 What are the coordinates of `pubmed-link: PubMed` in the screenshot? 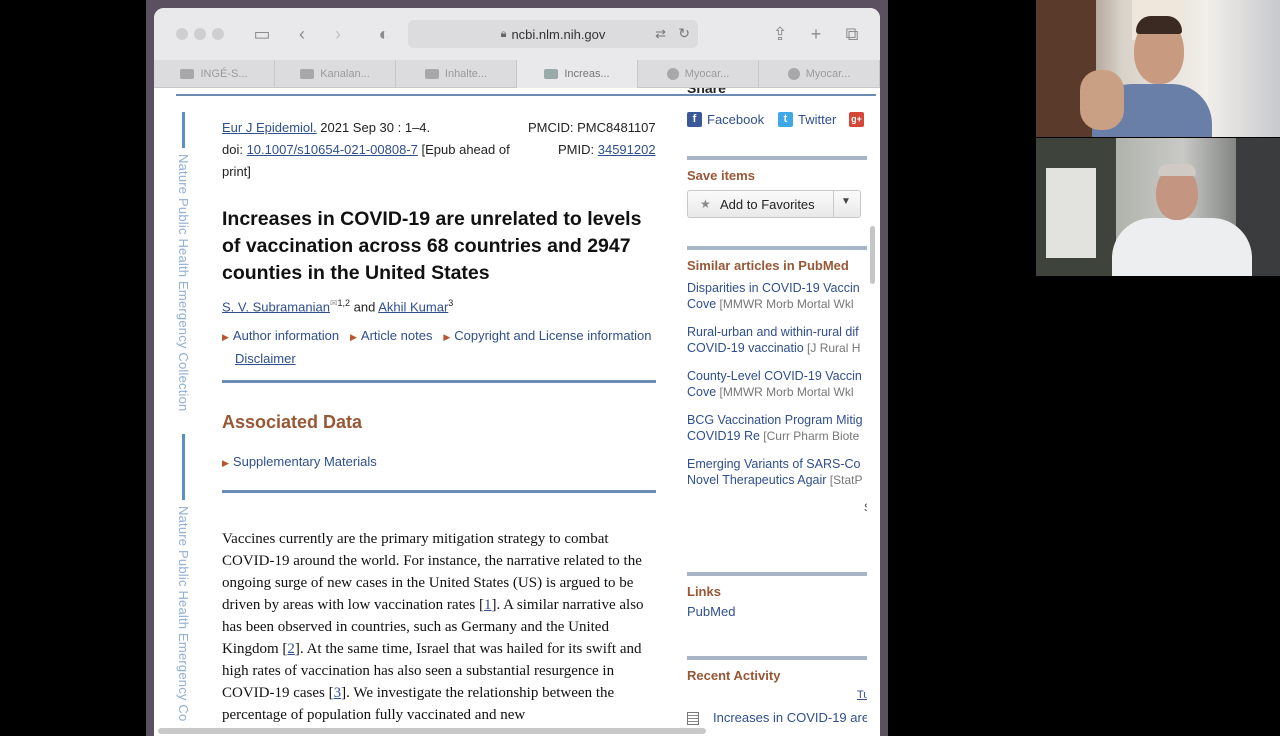 It's located at (711, 611).